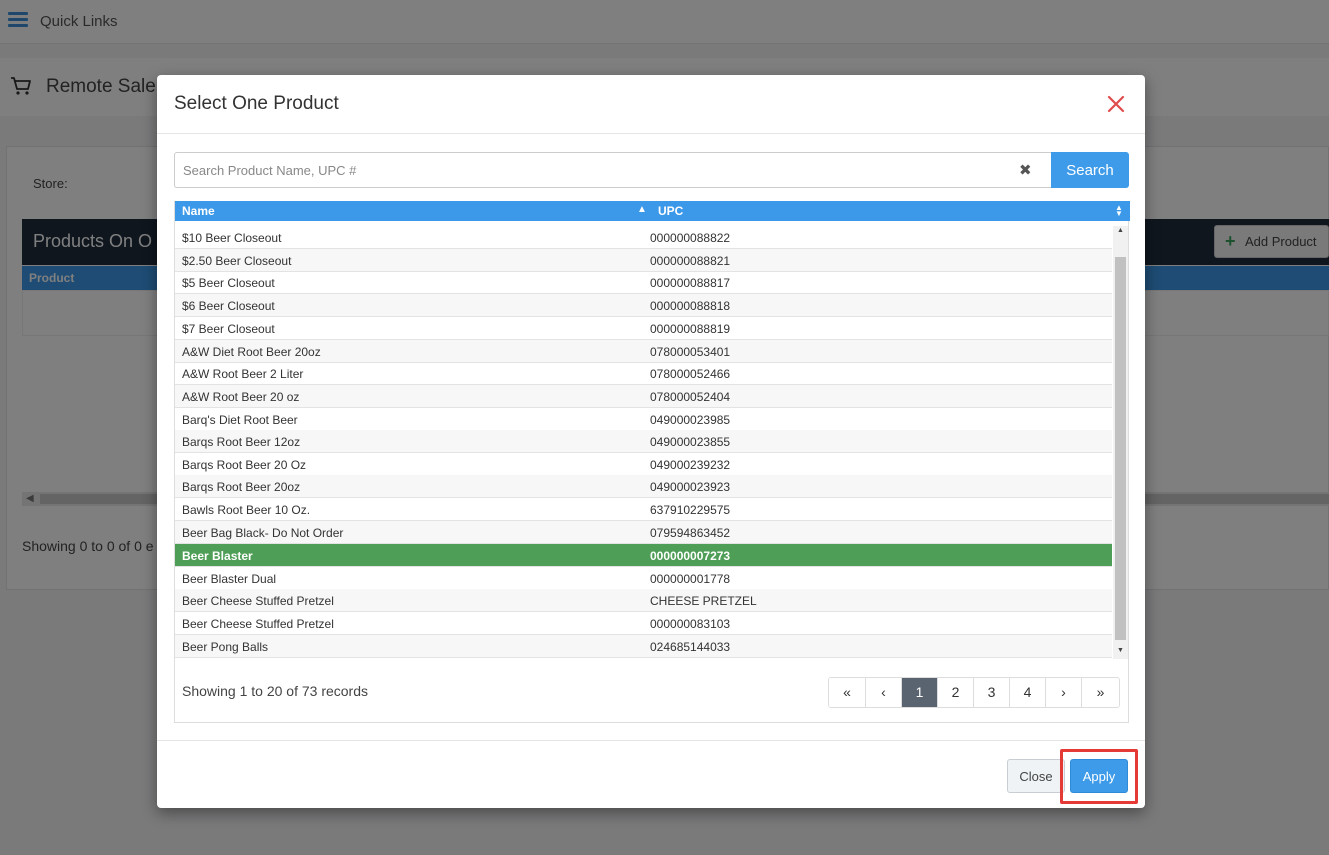 This screenshot has height=855, width=1329. What do you see at coordinates (1116, 104) in the screenshot?
I see `close-icon` at bounding box center [1116, 104].